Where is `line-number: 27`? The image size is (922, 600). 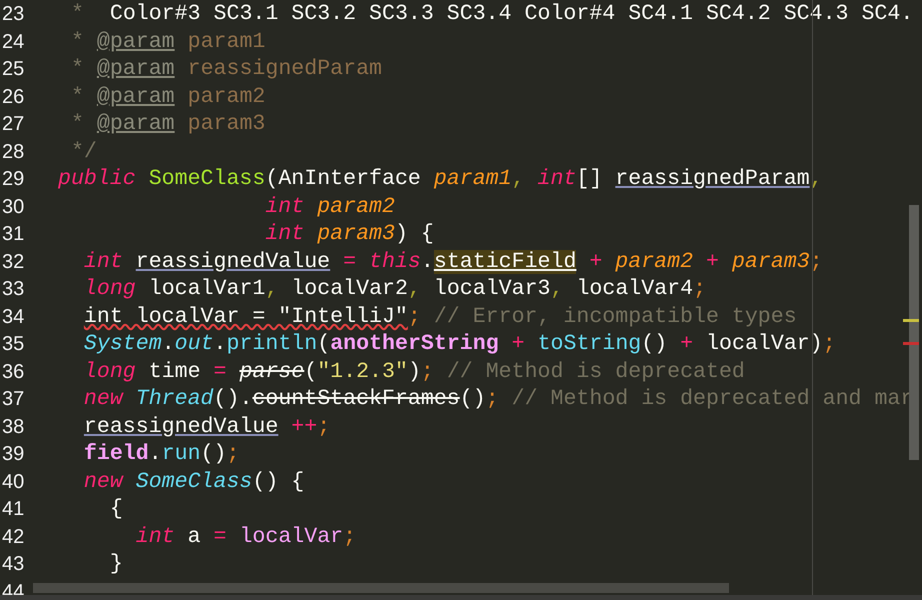 line-number: 27 is located at coordinates (13, 124).